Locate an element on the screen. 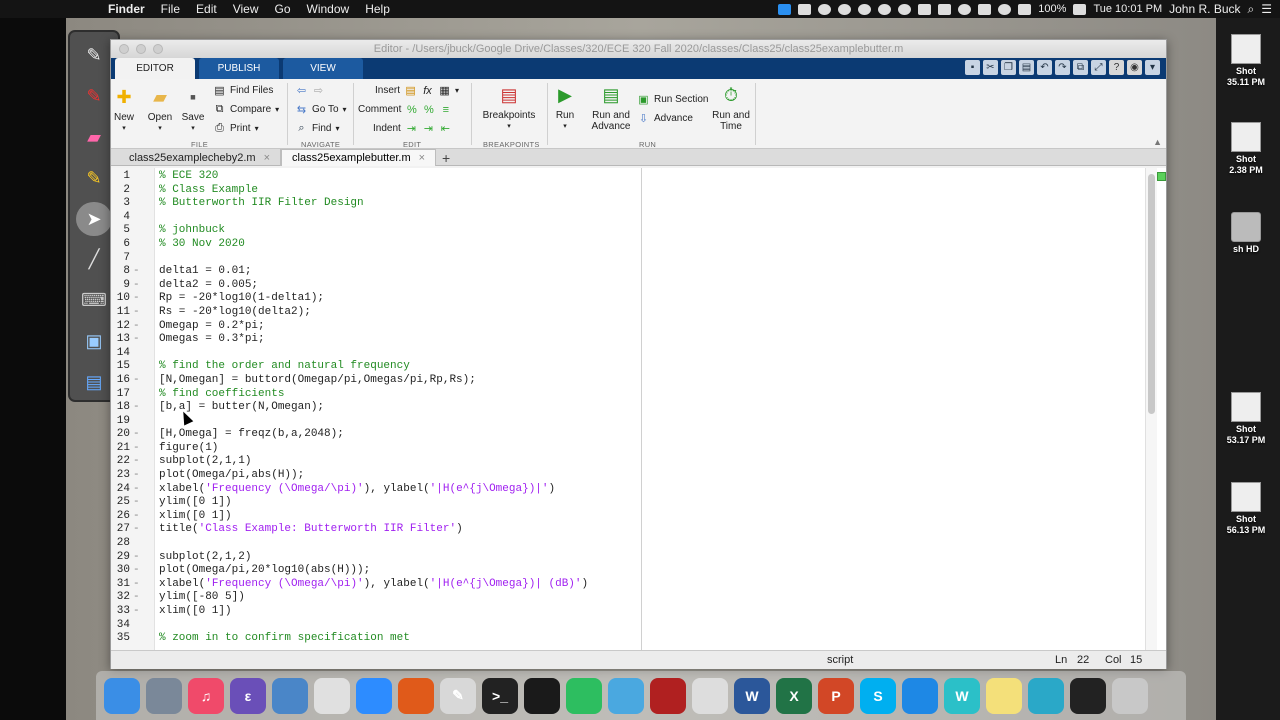  time-machine-icon is located at coordinates (965, 9).